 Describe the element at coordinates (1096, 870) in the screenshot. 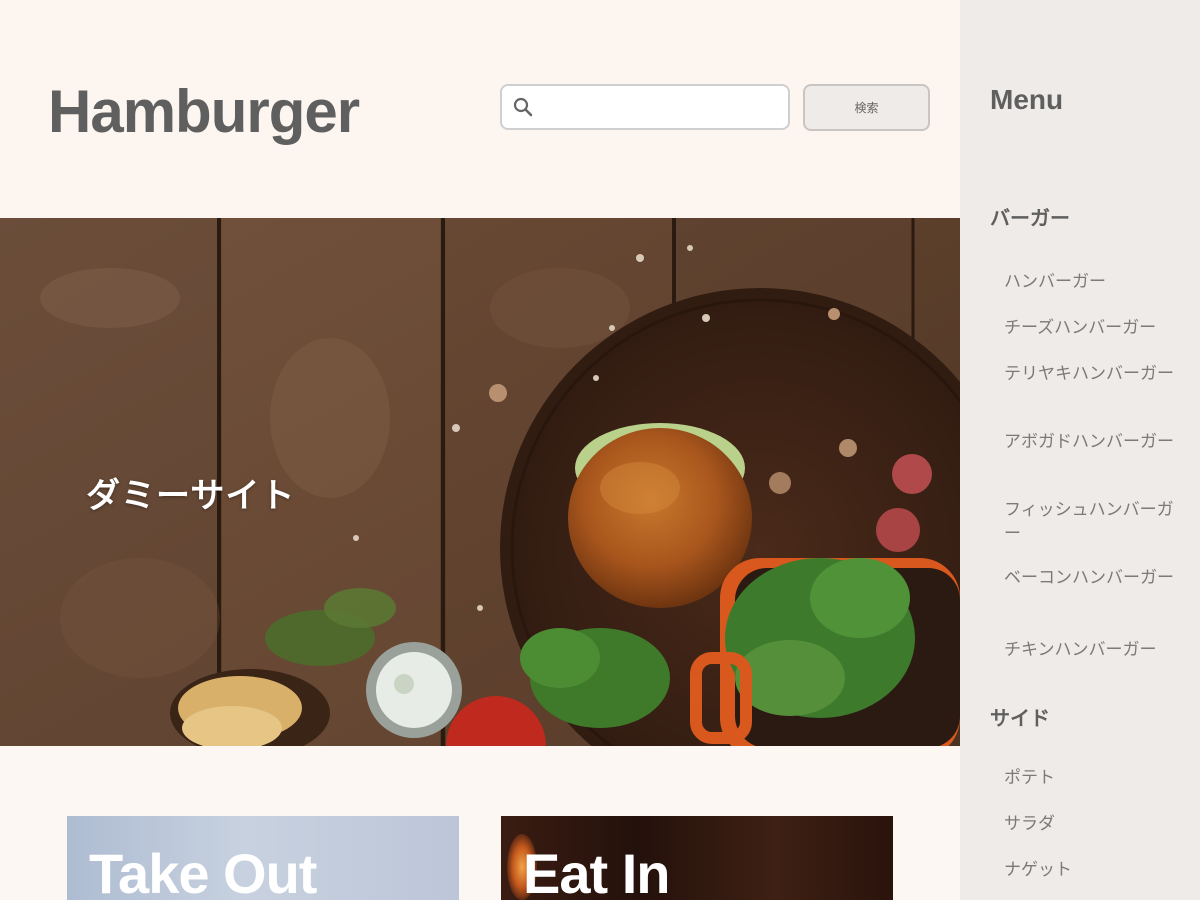

I see `sidebar-item-nugget: ナゲット` at that location.